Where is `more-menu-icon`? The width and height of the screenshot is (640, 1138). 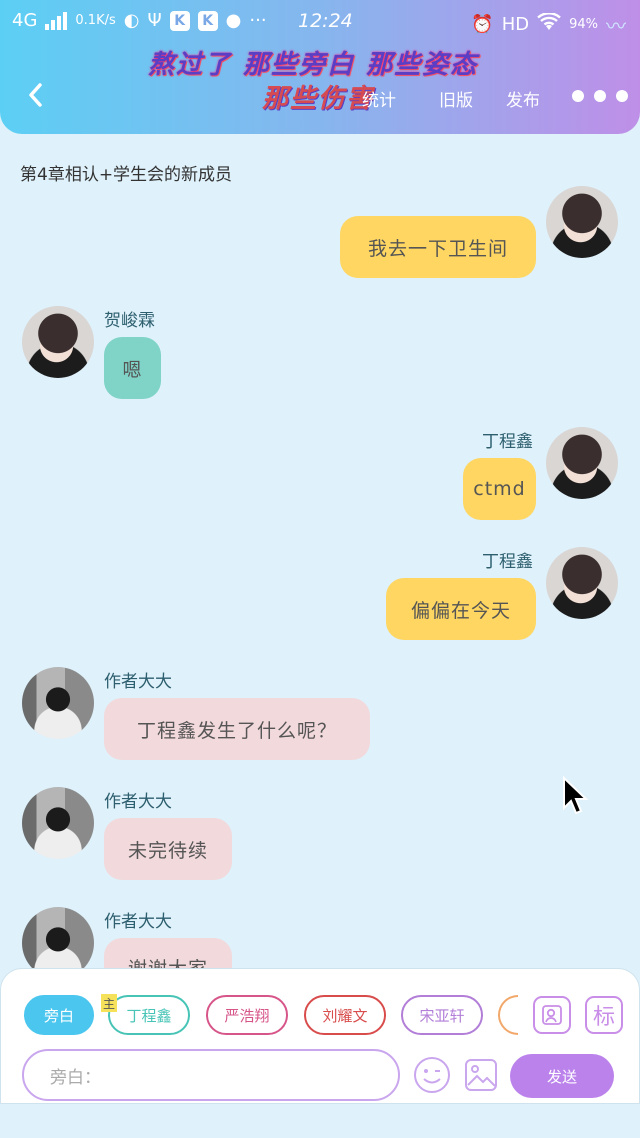
more-menu-icon is located at coordinates (600, 96).